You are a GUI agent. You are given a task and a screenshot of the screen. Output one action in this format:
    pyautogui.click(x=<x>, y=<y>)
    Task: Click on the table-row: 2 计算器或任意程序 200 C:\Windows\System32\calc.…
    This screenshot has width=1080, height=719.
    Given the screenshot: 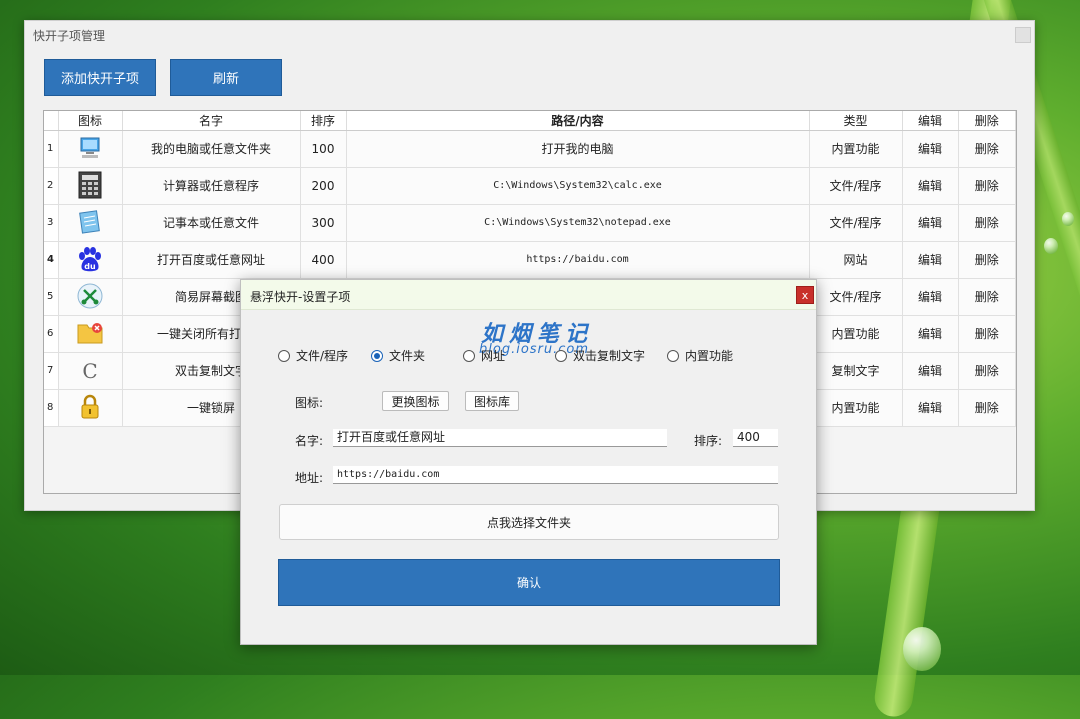 What is the action you would take?
    pyautogui.click(x=530, y=186)
    